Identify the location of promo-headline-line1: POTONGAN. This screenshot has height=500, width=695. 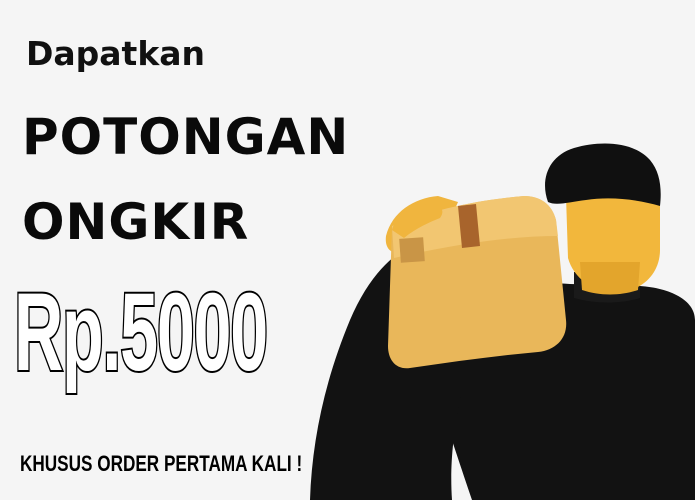
(186, 137).